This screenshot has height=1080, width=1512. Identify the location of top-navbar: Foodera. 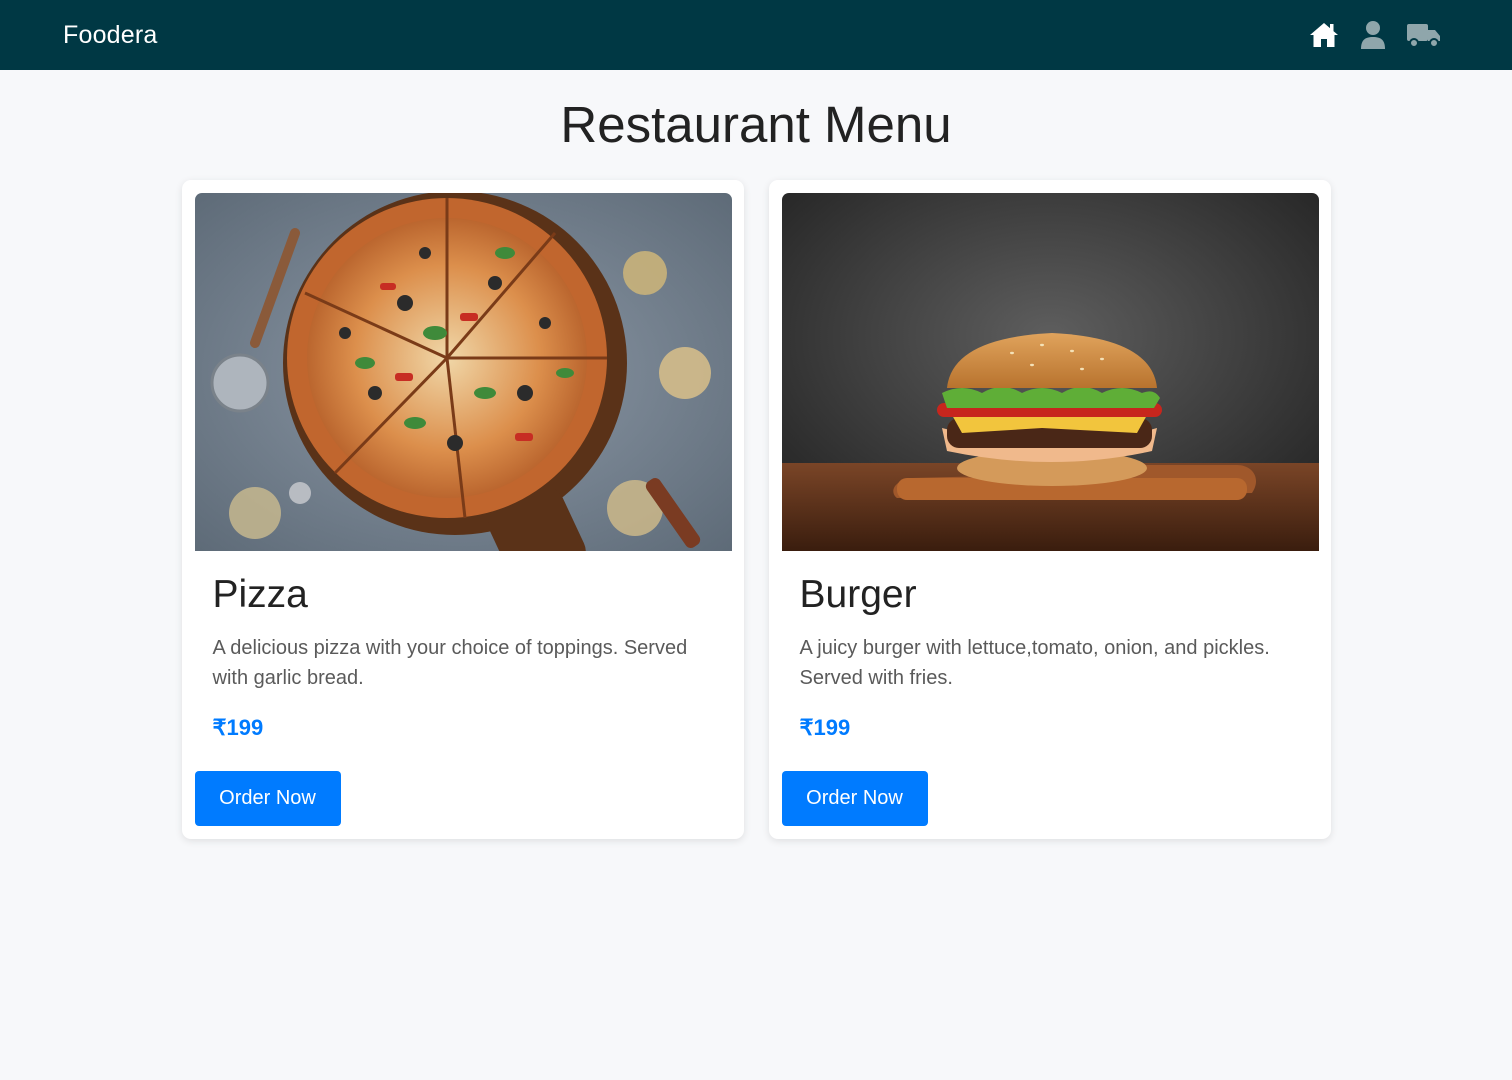
(756, 35).